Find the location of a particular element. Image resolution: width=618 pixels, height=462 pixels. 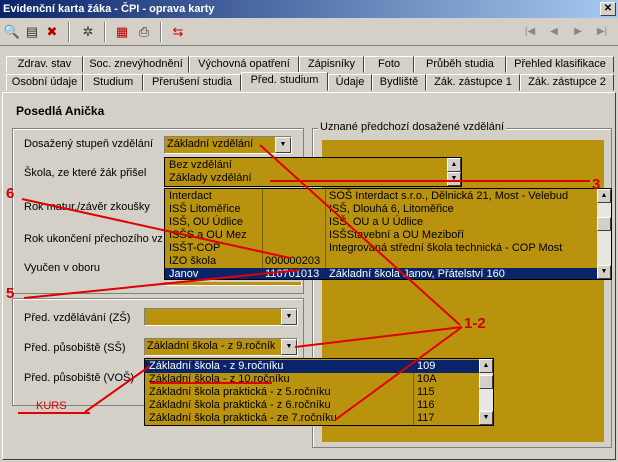

pred-pusobiste-vos-label: Před. působiště (VOŠ) is located at coordinates (79, 378).